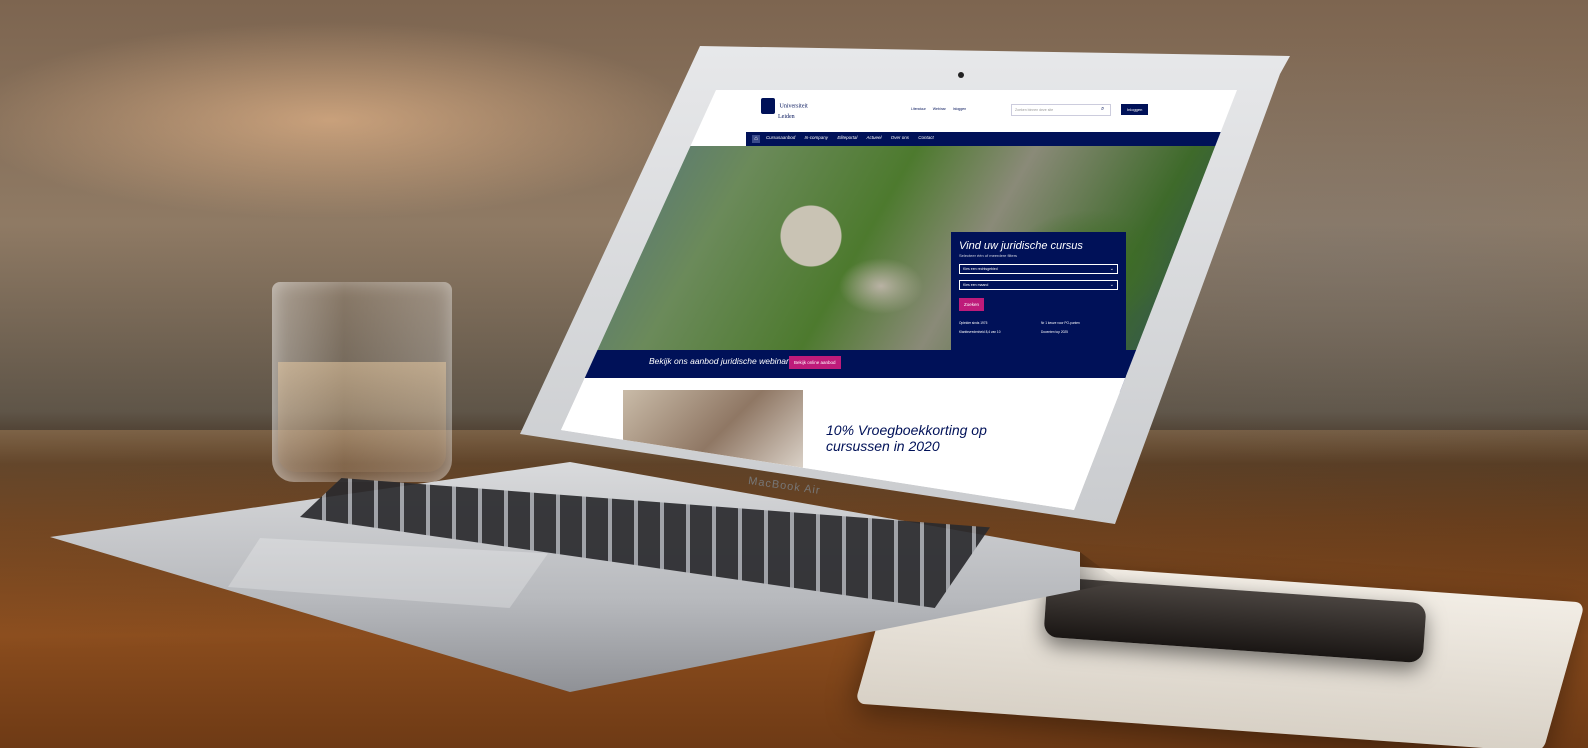 The height and width of the screenshot is (748, 1588). What do you see at coordinates (973, 323) in the screenshot?
I see `usp-item: Opleider sinds 1975` at bounding box center [973, 323].